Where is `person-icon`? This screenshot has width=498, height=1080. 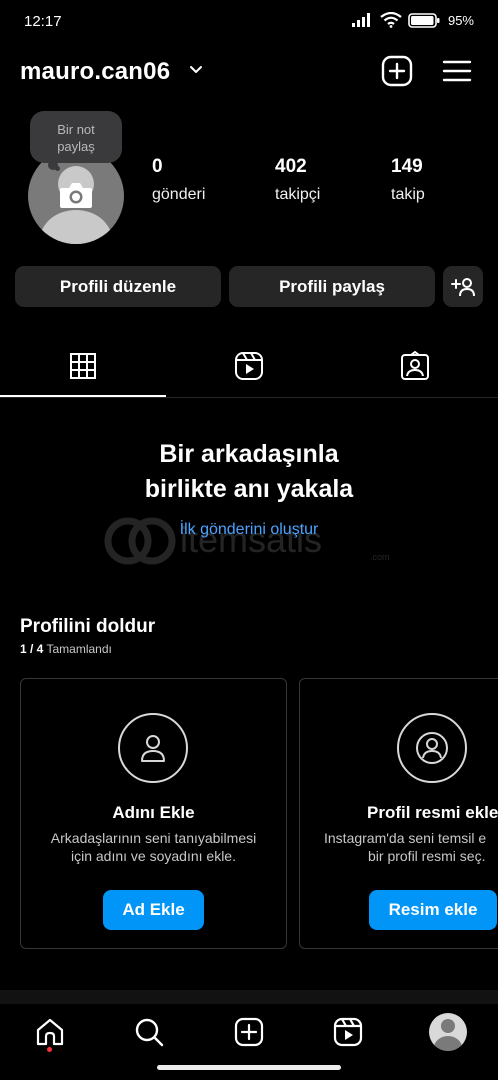 person-icon is located at coordinates (153, 748).